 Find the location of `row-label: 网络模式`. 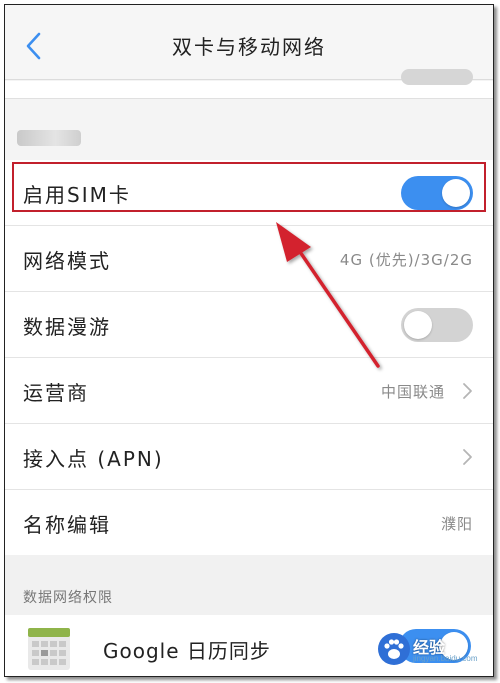

row-label: 网络模式 is located at coordinates (67, 261).